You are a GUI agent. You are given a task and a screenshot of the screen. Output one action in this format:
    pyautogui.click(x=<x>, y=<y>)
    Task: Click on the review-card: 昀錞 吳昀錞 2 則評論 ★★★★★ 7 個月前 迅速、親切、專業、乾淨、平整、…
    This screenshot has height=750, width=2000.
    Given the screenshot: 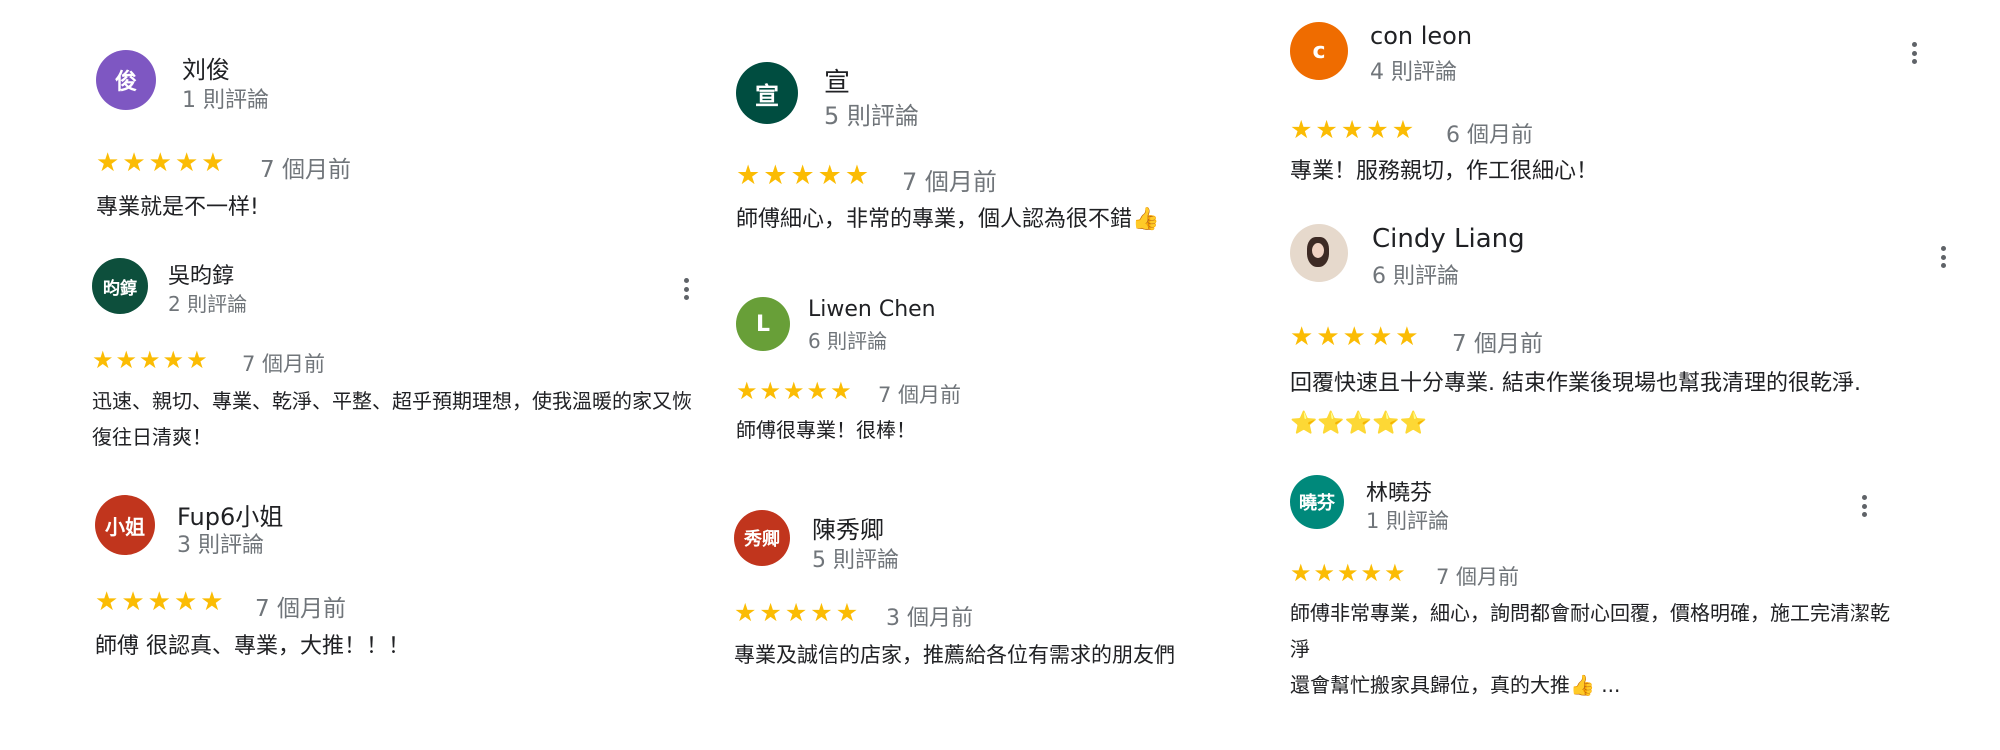 What is the action you would take?
    pyautogui.click(x=397, y=358)
    